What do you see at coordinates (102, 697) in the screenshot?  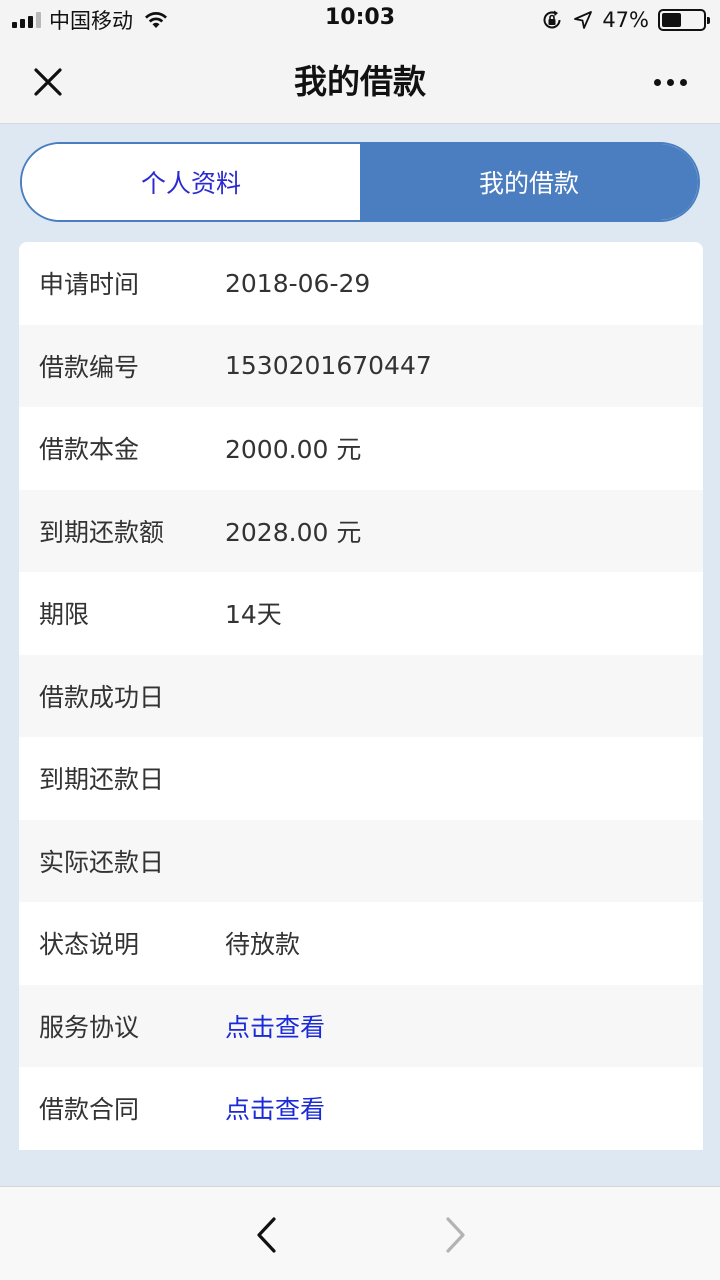 I see `row-label: 借款成功日` at bounding box center [102, 697].